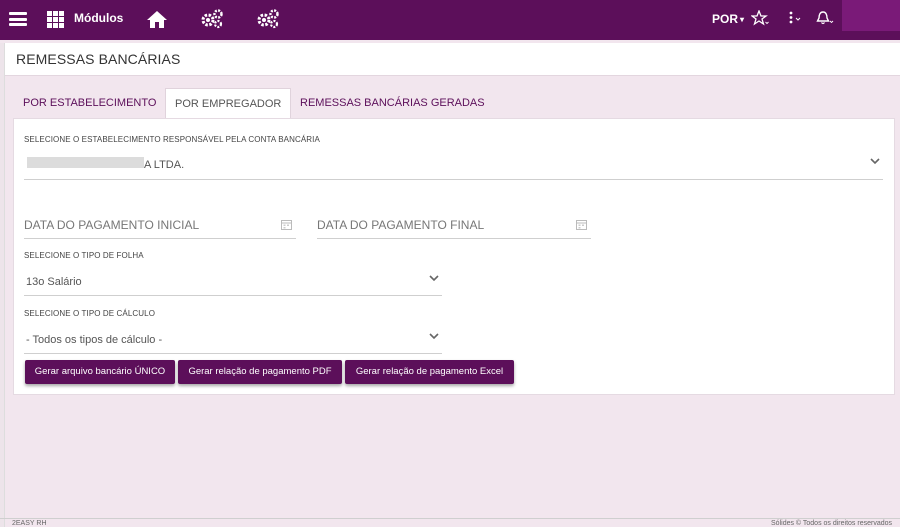 The width and height of the screenshot is (900, 527). I want to click on page-header: REMESSAS BANCÁRIAS, so click(452, 59).